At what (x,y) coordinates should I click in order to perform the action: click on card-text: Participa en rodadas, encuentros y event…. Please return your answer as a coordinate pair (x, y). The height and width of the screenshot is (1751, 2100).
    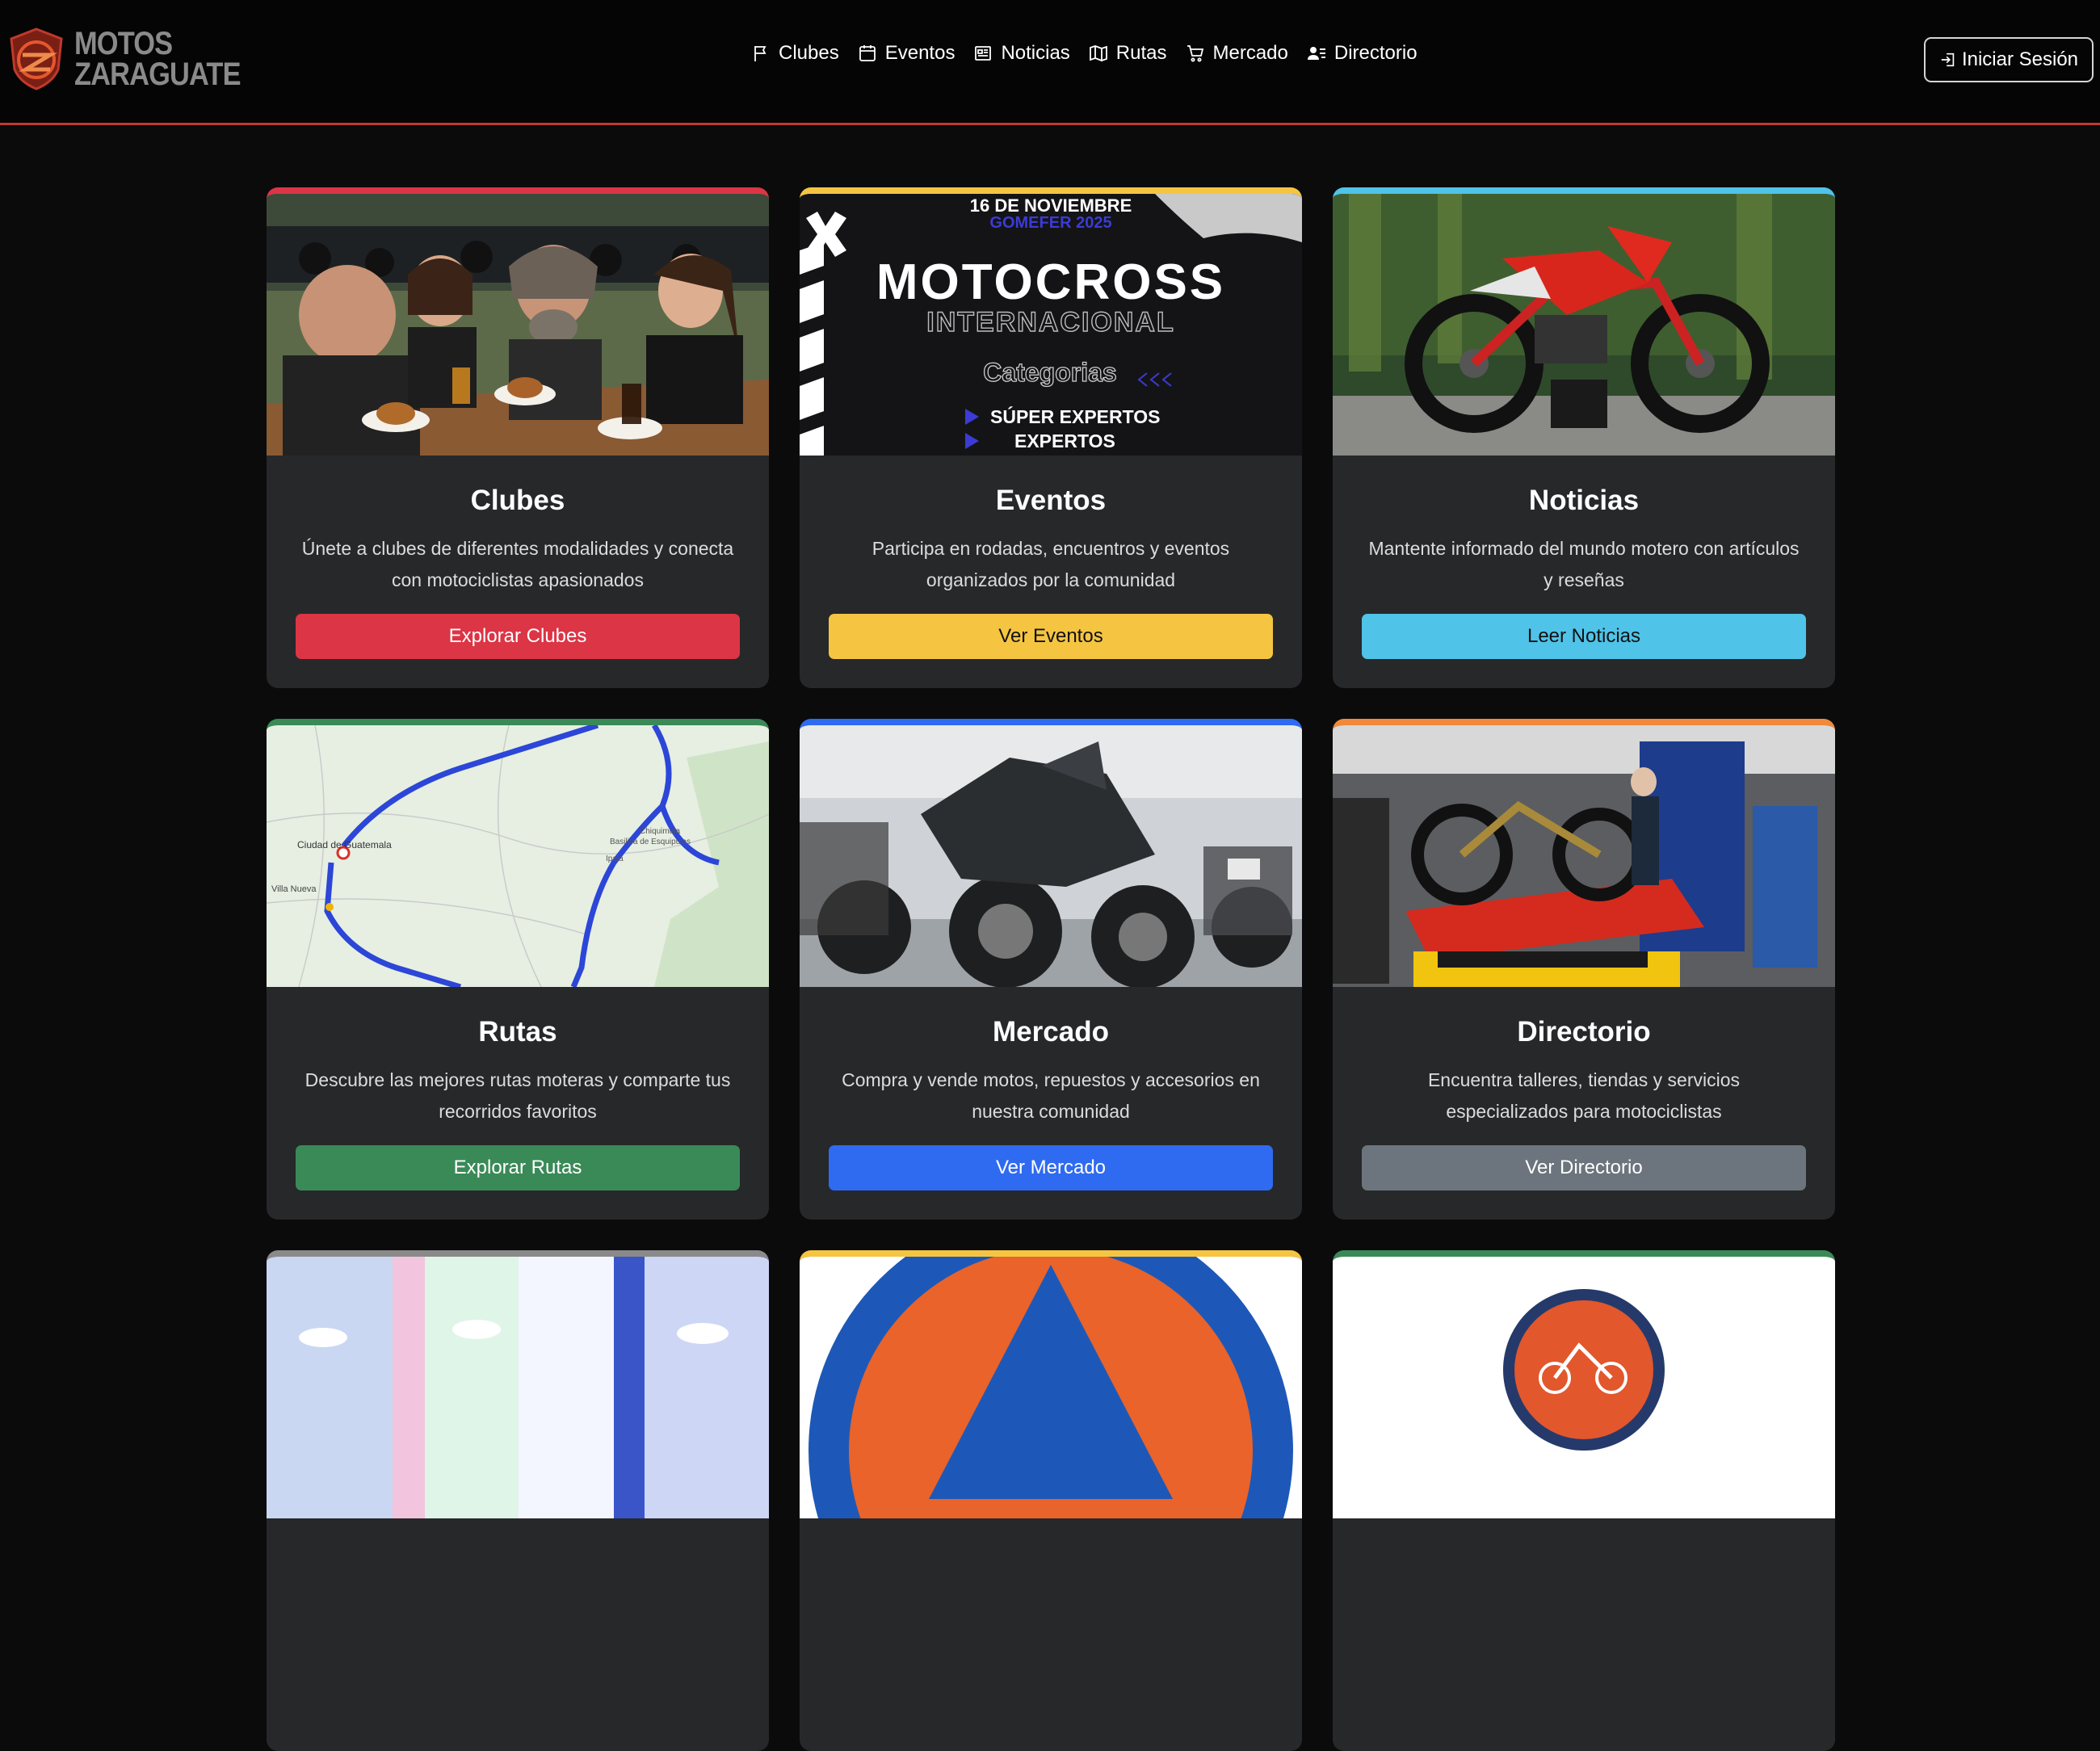
    Looking at the image, I should click on (1051, 564).